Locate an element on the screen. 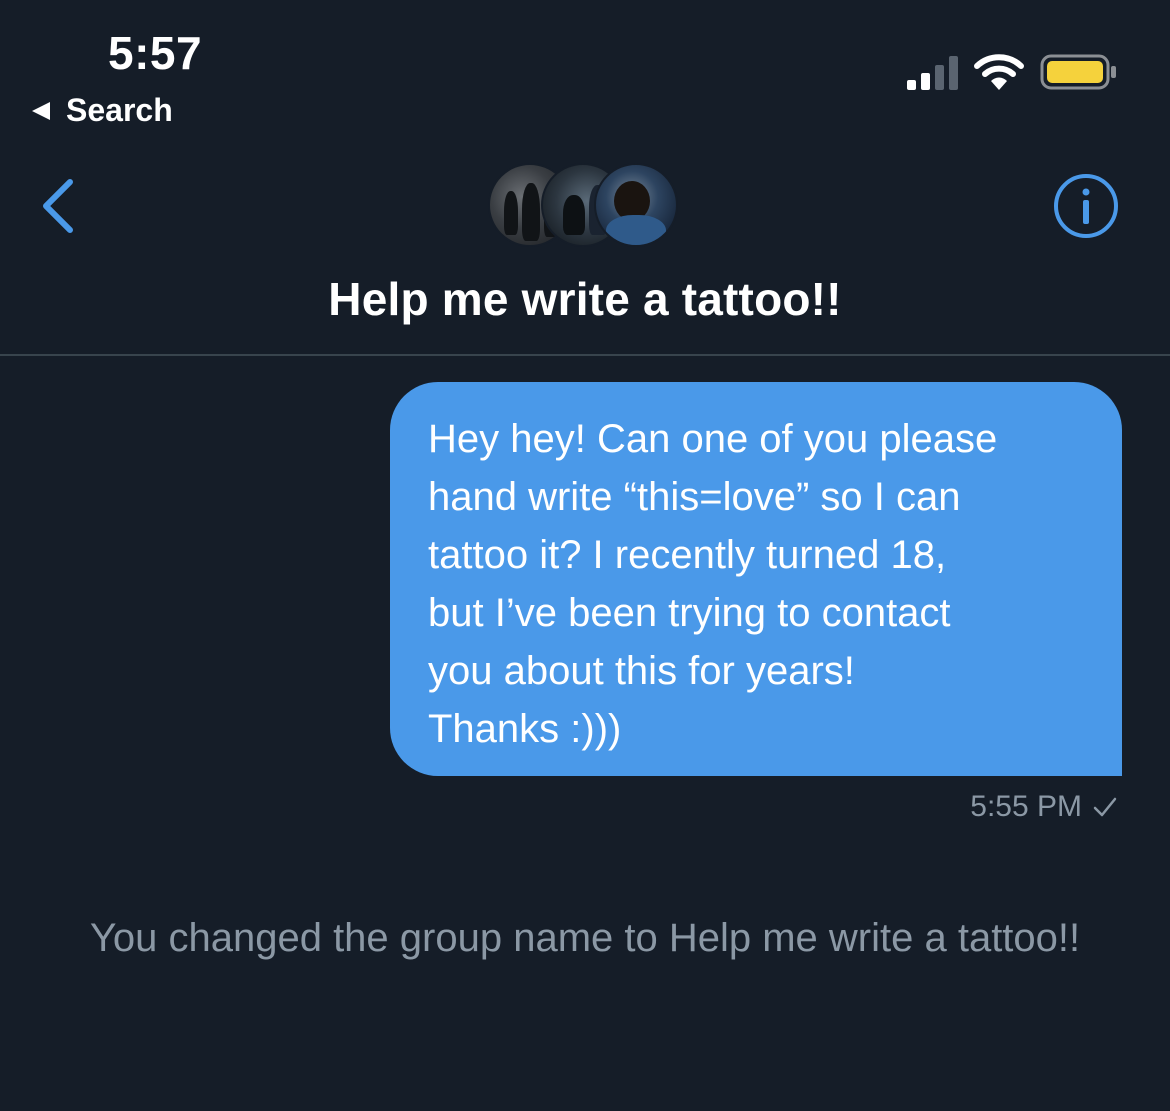 This screenshot has width=1170, height=1111. checkmark-icon is located at coordinates (1105, 807).